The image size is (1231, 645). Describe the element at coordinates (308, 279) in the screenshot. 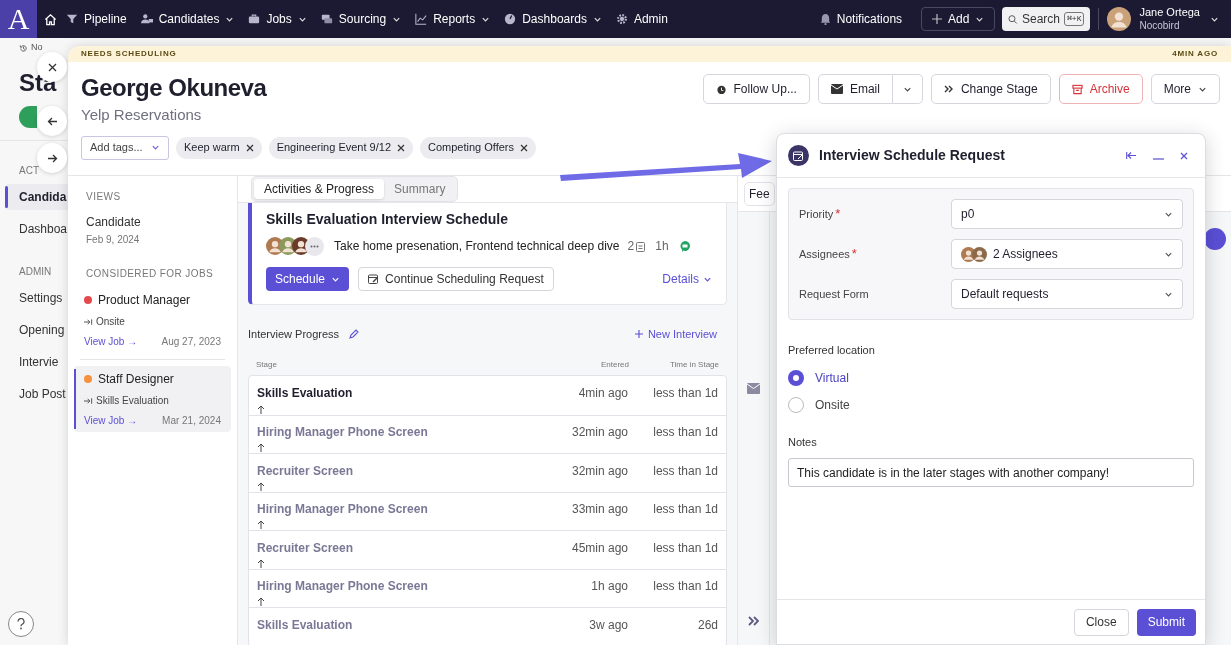

I see `schedule-button: Schedule` at that location.